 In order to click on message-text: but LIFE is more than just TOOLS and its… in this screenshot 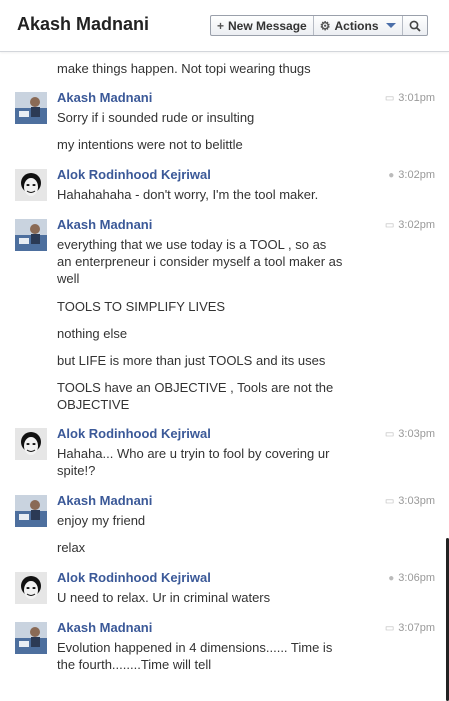, I will do `click(191, 360)`.